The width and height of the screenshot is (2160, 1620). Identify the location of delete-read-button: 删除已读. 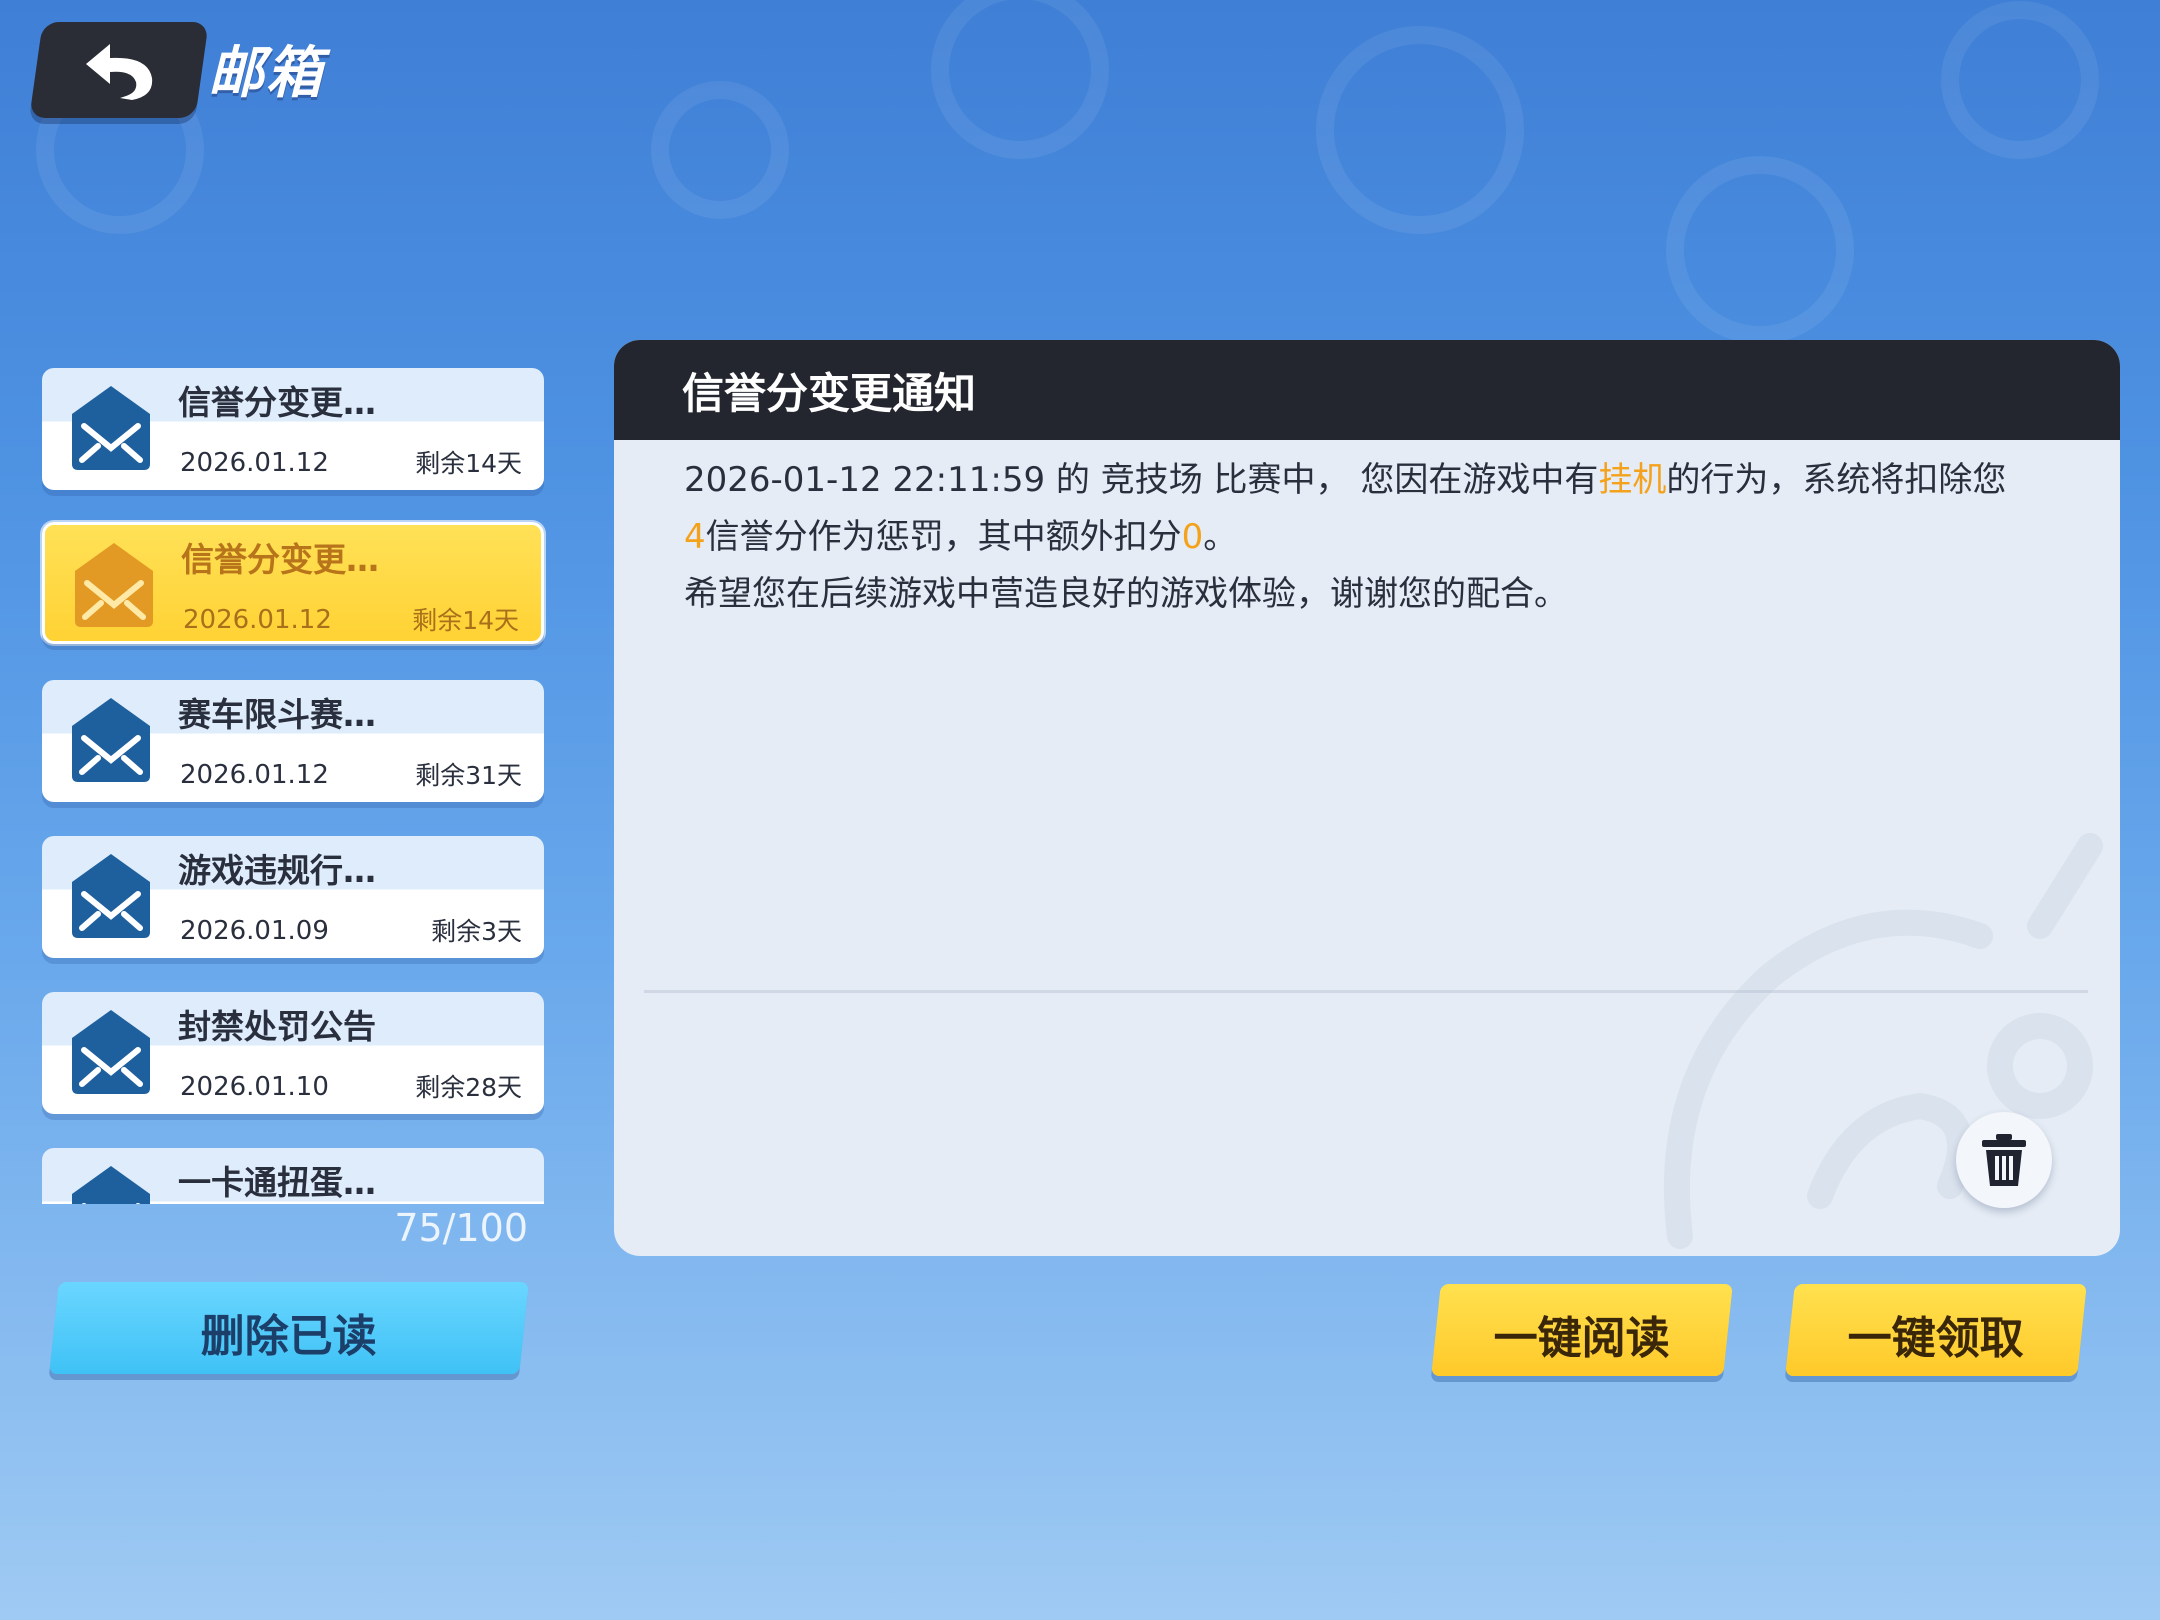
(289, 1328).